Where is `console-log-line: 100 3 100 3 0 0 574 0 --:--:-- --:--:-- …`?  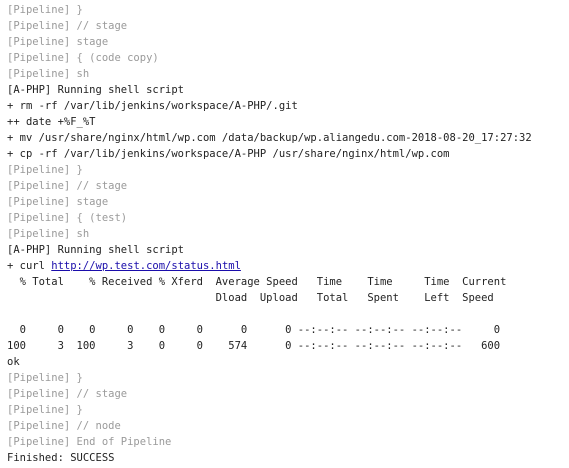 console-log-line: 100 3 100 3 0 0 574 0 --:--:-- --:--:-- … is located at coordinates (254, 346).